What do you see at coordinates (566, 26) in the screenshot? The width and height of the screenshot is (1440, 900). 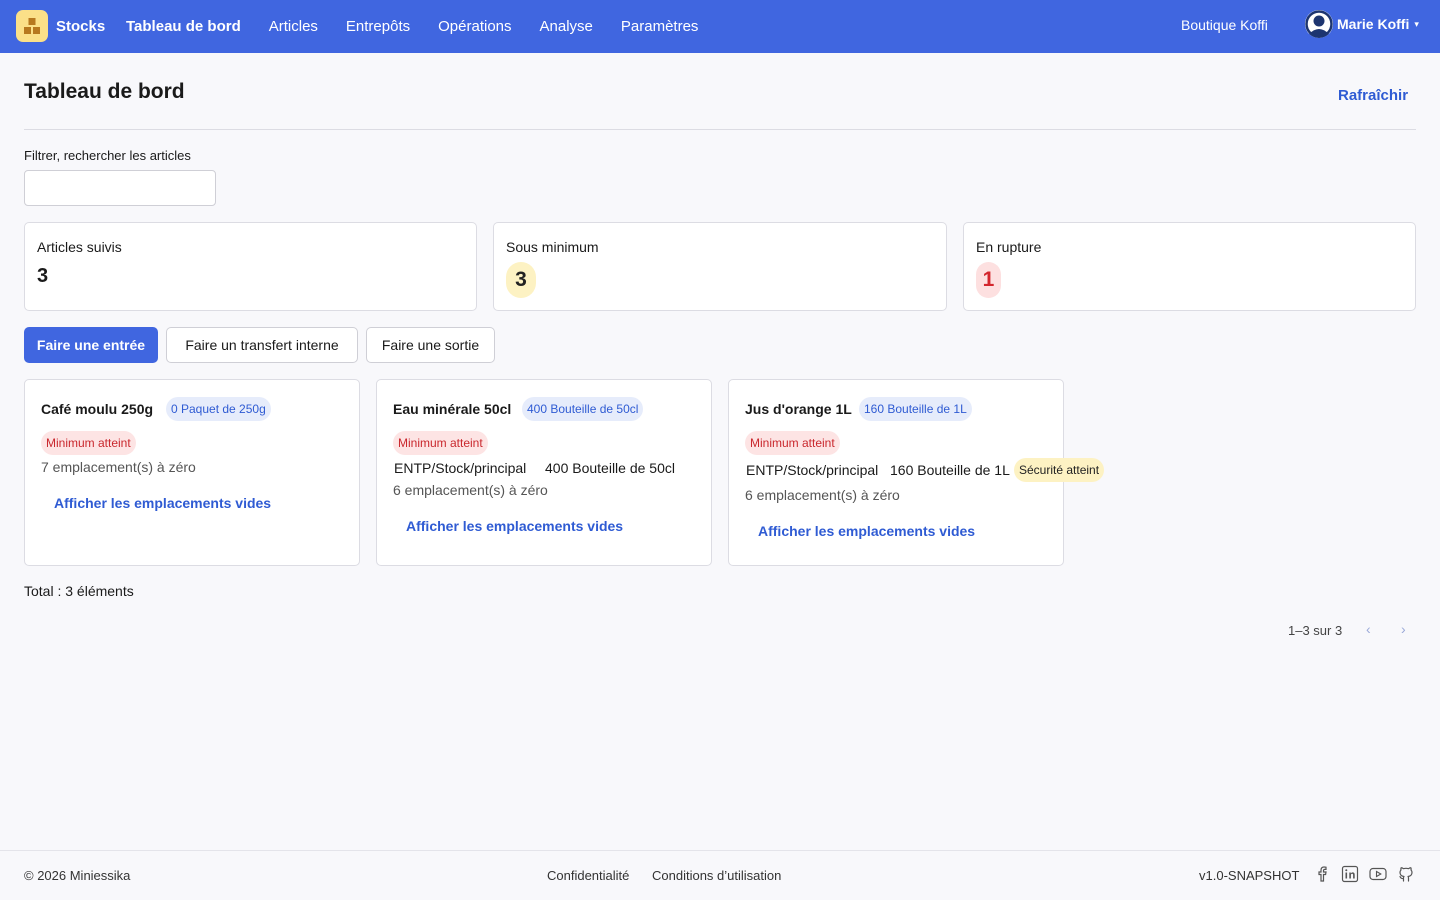 I see `nav-item-analysis: Analyse` at bounding box center [566, 26].